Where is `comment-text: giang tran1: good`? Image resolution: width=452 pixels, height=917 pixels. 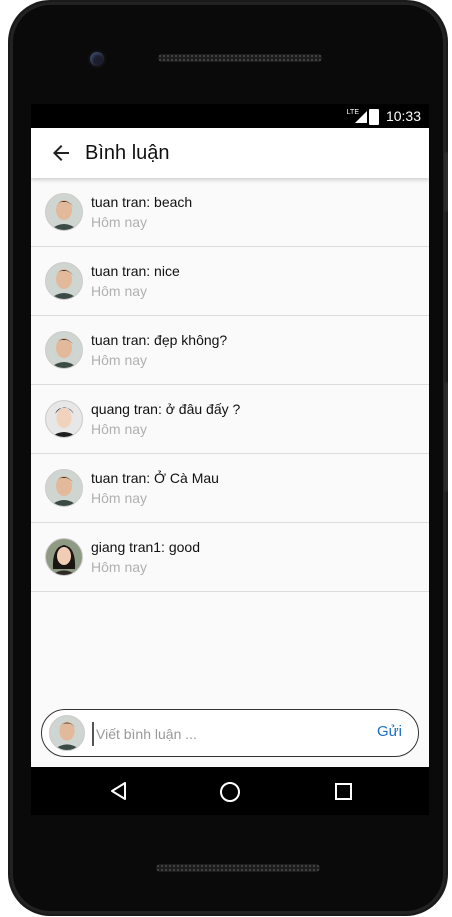 comment-text: giang tran1: good is located at coordinates (145, 547).